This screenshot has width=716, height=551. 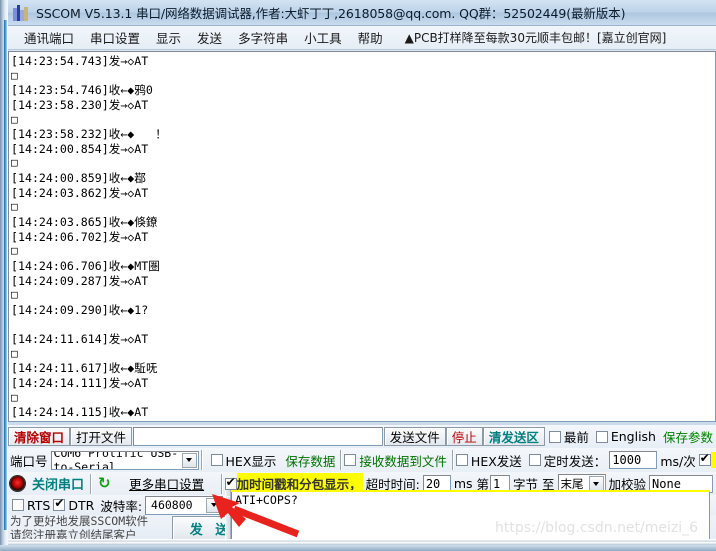 I want to click on stop-button: 停止, so click(x=464, y=436).